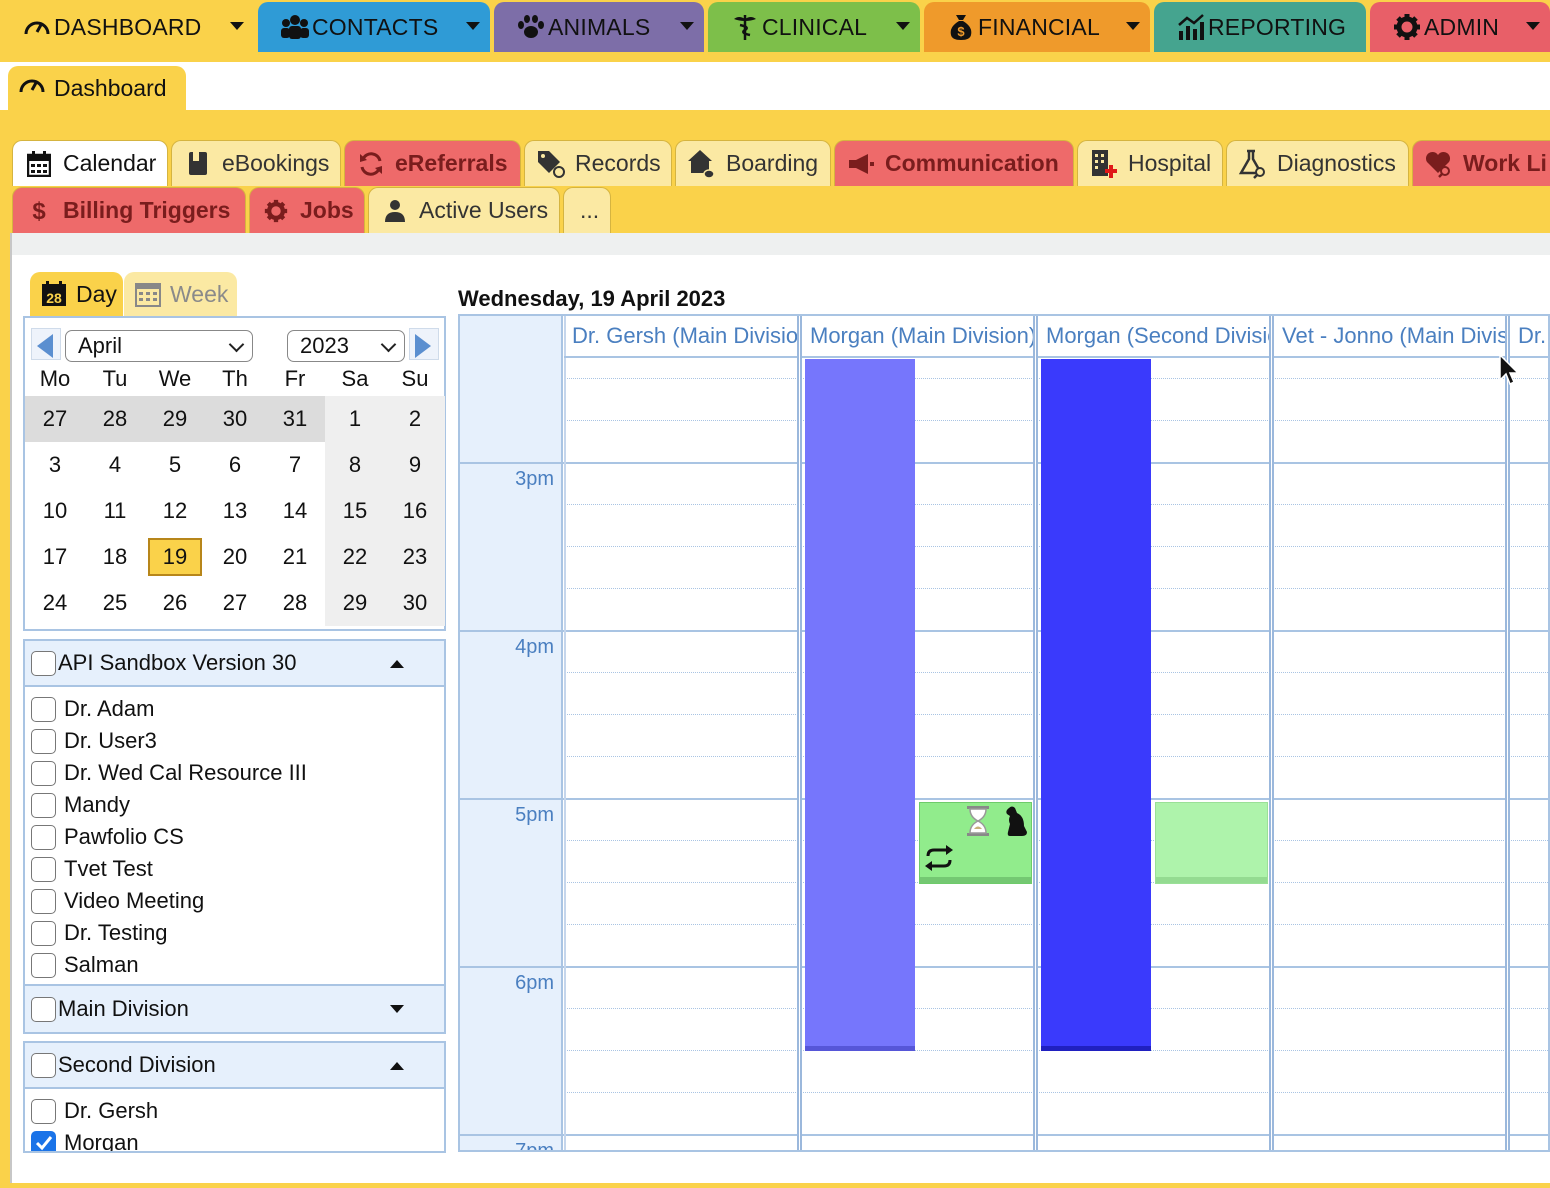  I want to click on tab-ereferrals: eReferrals, so click(432, 163).